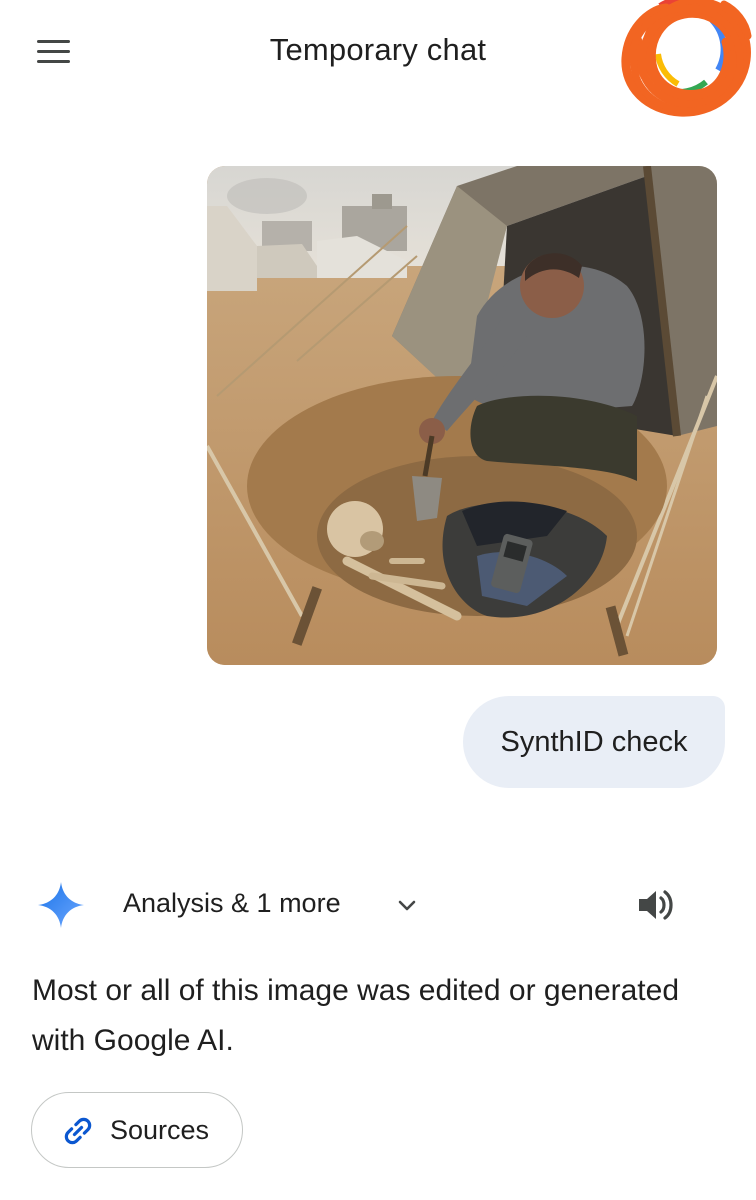  Describe the element at coordinates (378, 58) in the screenshot. I see `top-app-bar: Temporary chat` at that location.